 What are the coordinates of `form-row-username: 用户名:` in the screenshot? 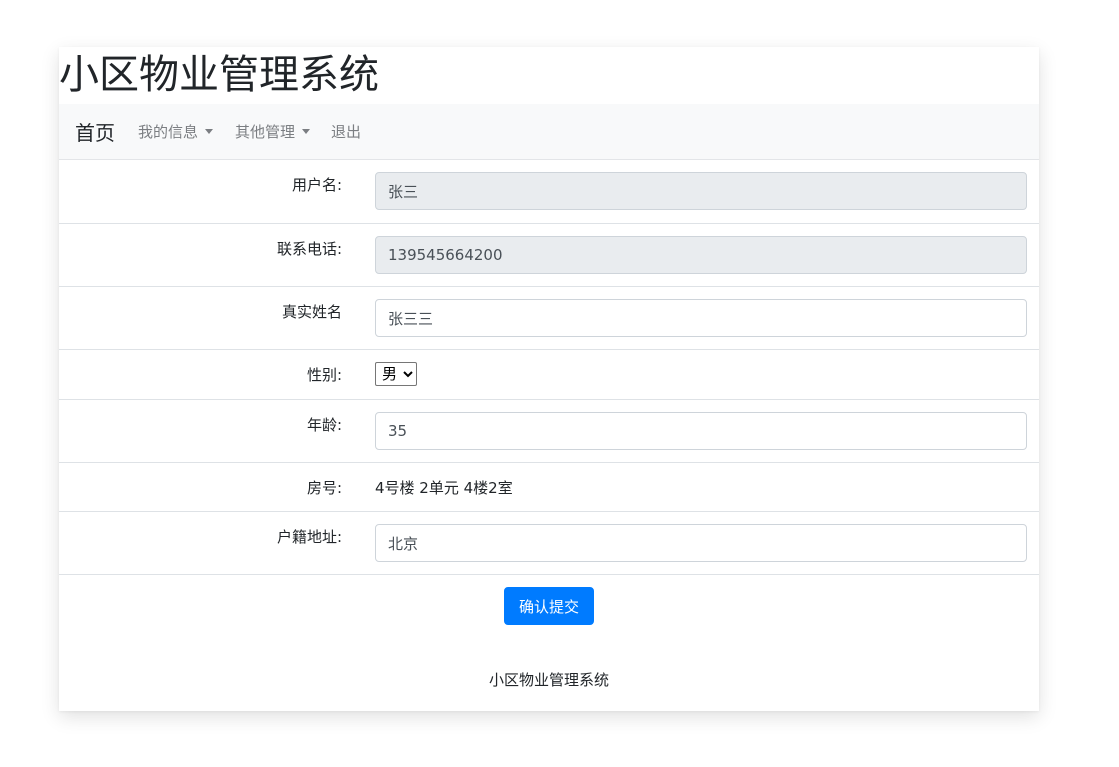 It's located at (549, 192).